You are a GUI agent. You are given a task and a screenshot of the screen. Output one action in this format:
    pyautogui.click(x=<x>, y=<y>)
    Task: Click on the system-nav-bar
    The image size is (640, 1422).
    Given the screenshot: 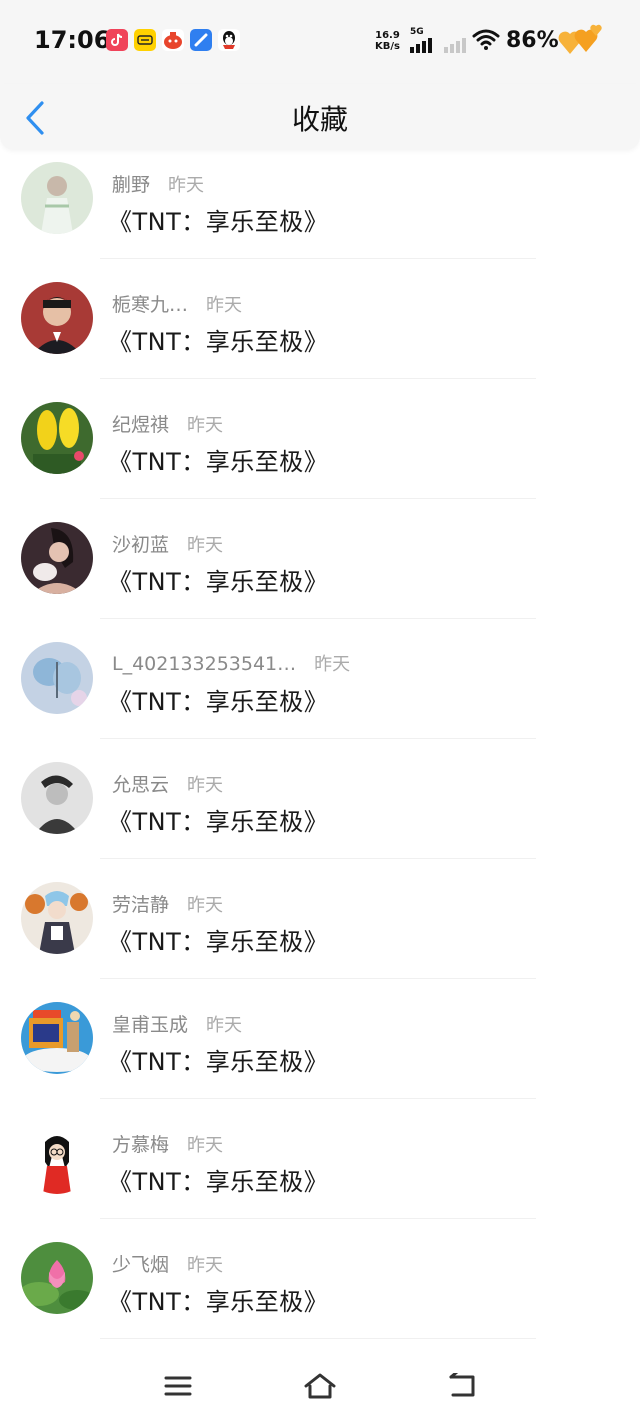 What is the action you would take?
    pyautogui.click(x=320, y=1387)
    